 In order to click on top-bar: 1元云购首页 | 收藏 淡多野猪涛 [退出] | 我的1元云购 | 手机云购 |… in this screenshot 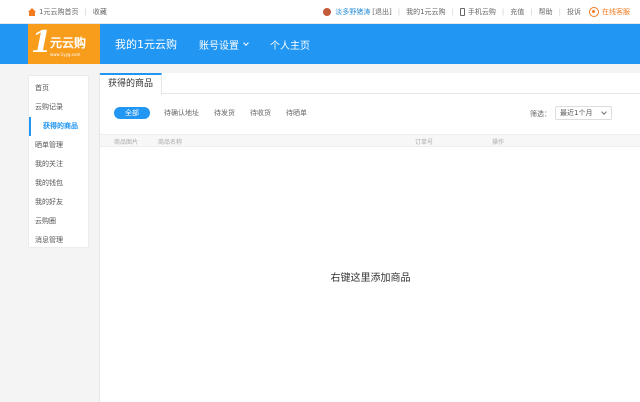, I will do `click(320, 12)`.